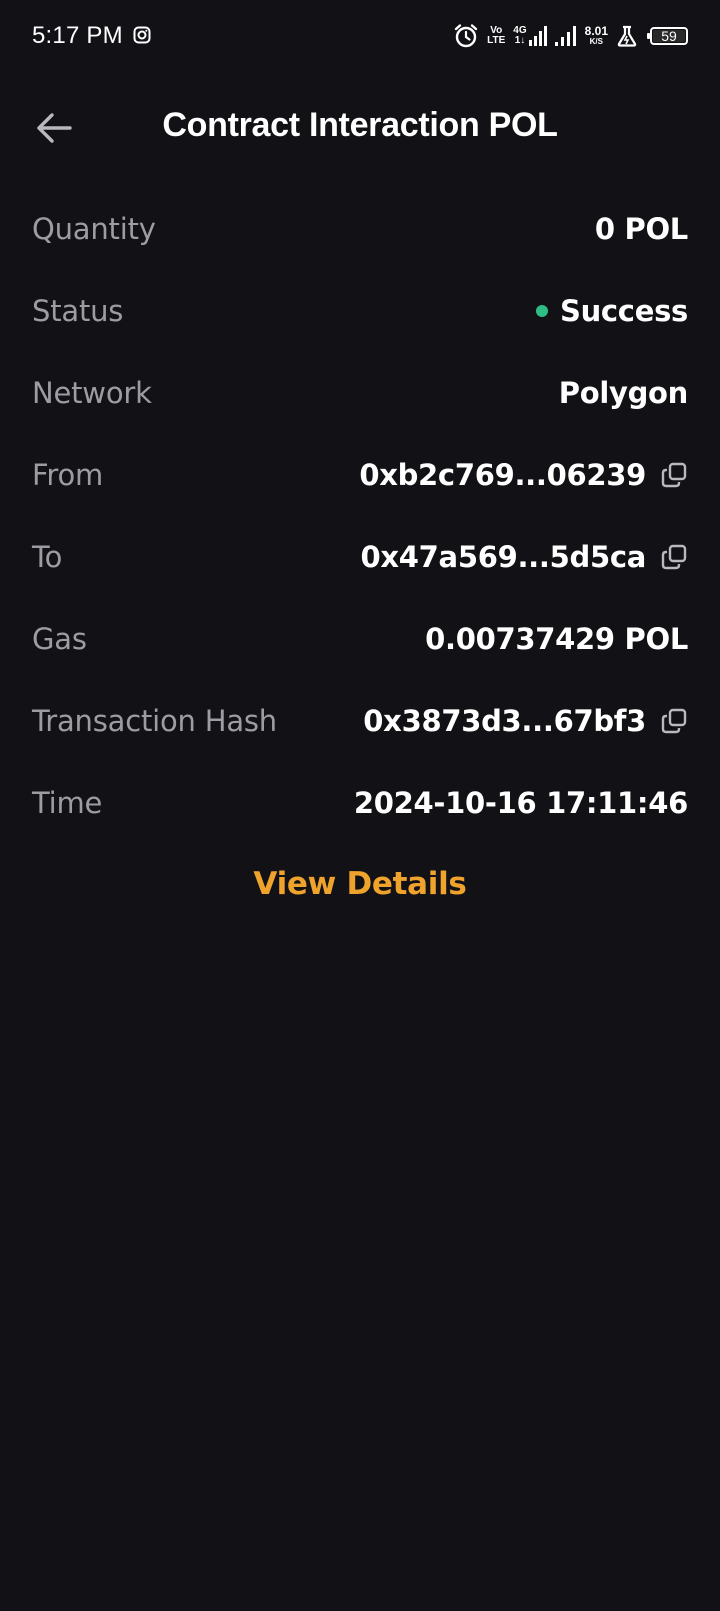  What do you see at coordinates (520, 40) in the screenshot?
I see `network-type-bottom: 1↓` at bounding box center [520, 40].